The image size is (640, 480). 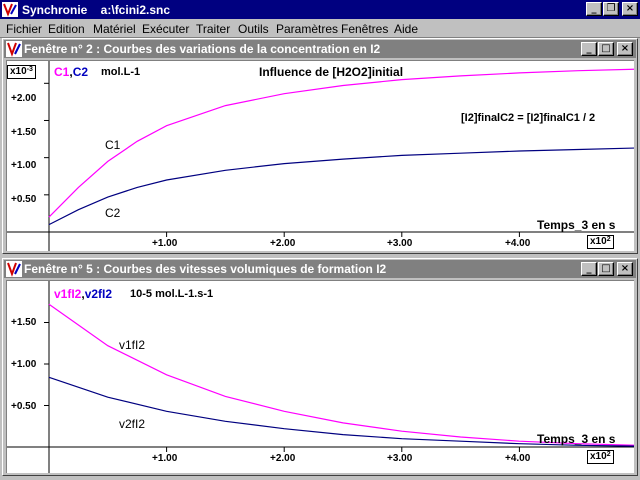 What do you see at coordinates (66, 29) in the screenshot?
I see `menu-edition: Edition` at bounding box center [66, 29].